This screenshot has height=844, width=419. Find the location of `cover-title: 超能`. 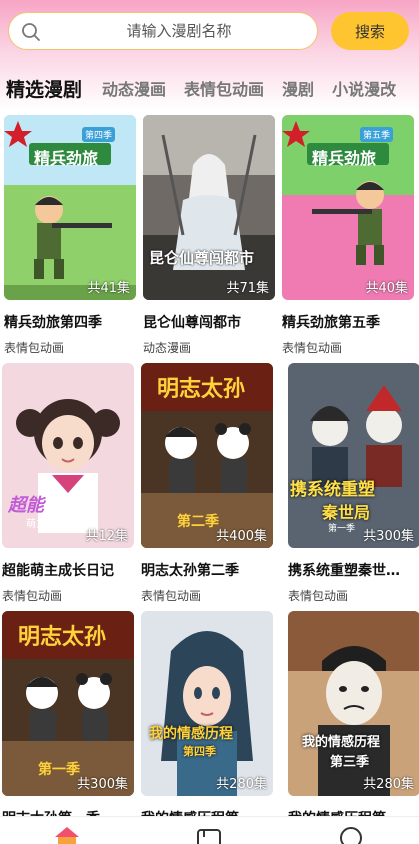

cover-title: 超能 is located at coordinates (26, 505).